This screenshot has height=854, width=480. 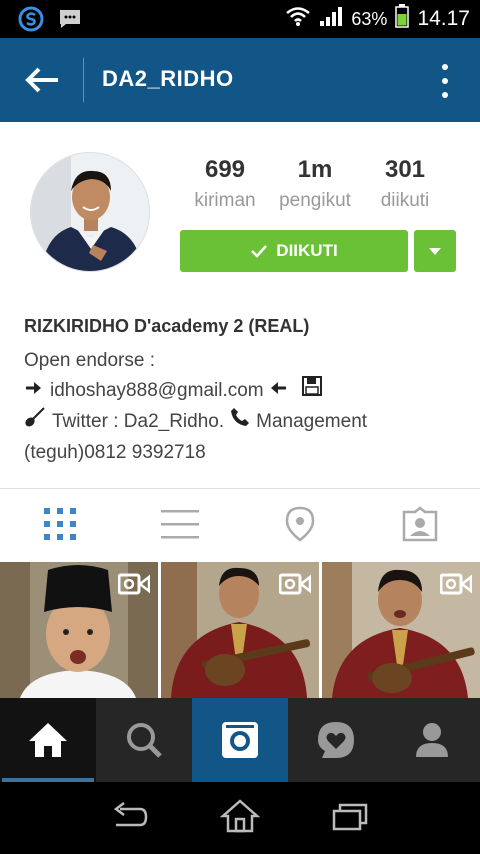 I want to click on overflow-menu-button, so click(x=445, y=81).